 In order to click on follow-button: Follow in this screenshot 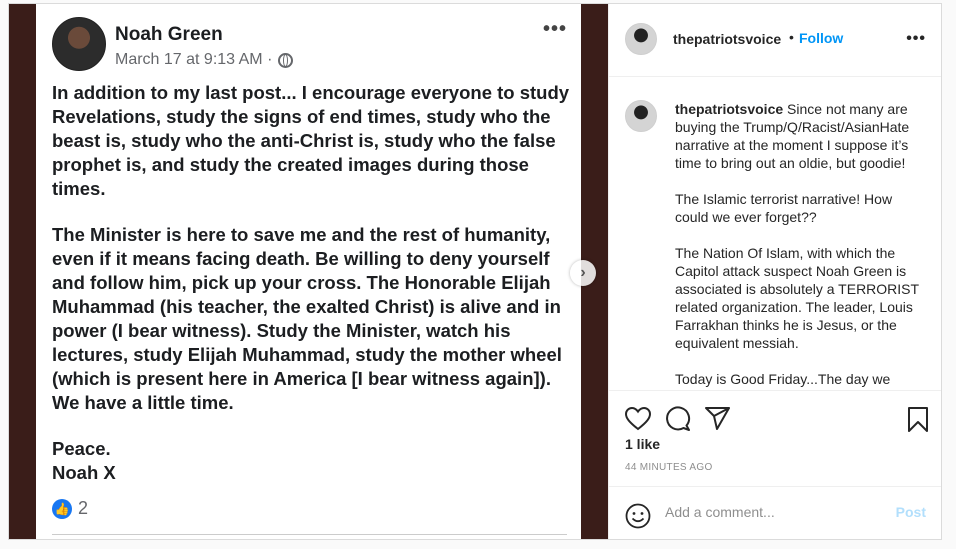, I will do `click(821, 38)`.